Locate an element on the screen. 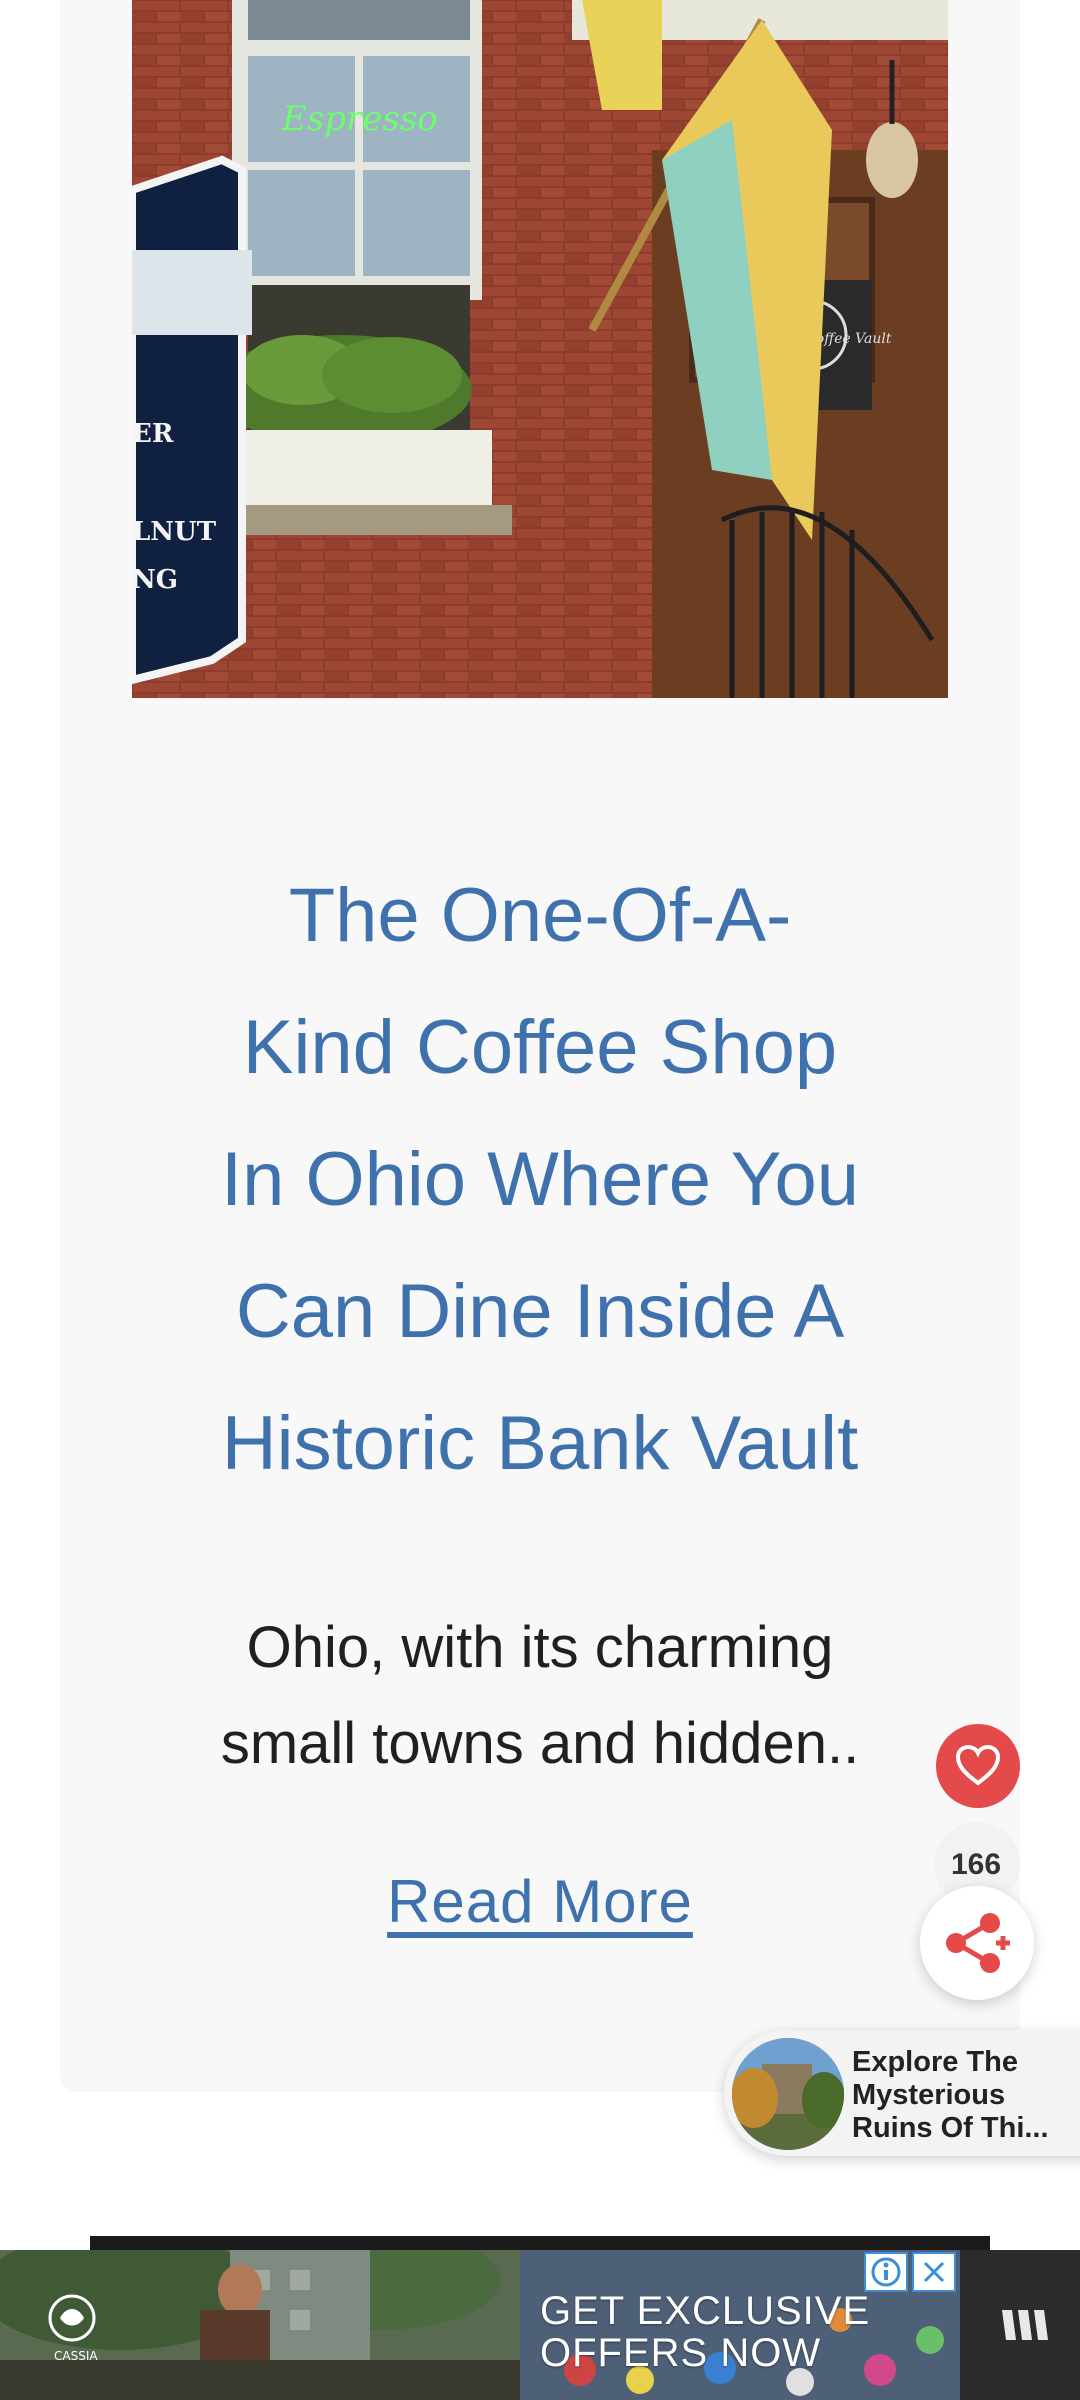 The width and height of the screenshot is (1080, 2400). recommended-article-thumbnail is located at coordinates (788, 2094).